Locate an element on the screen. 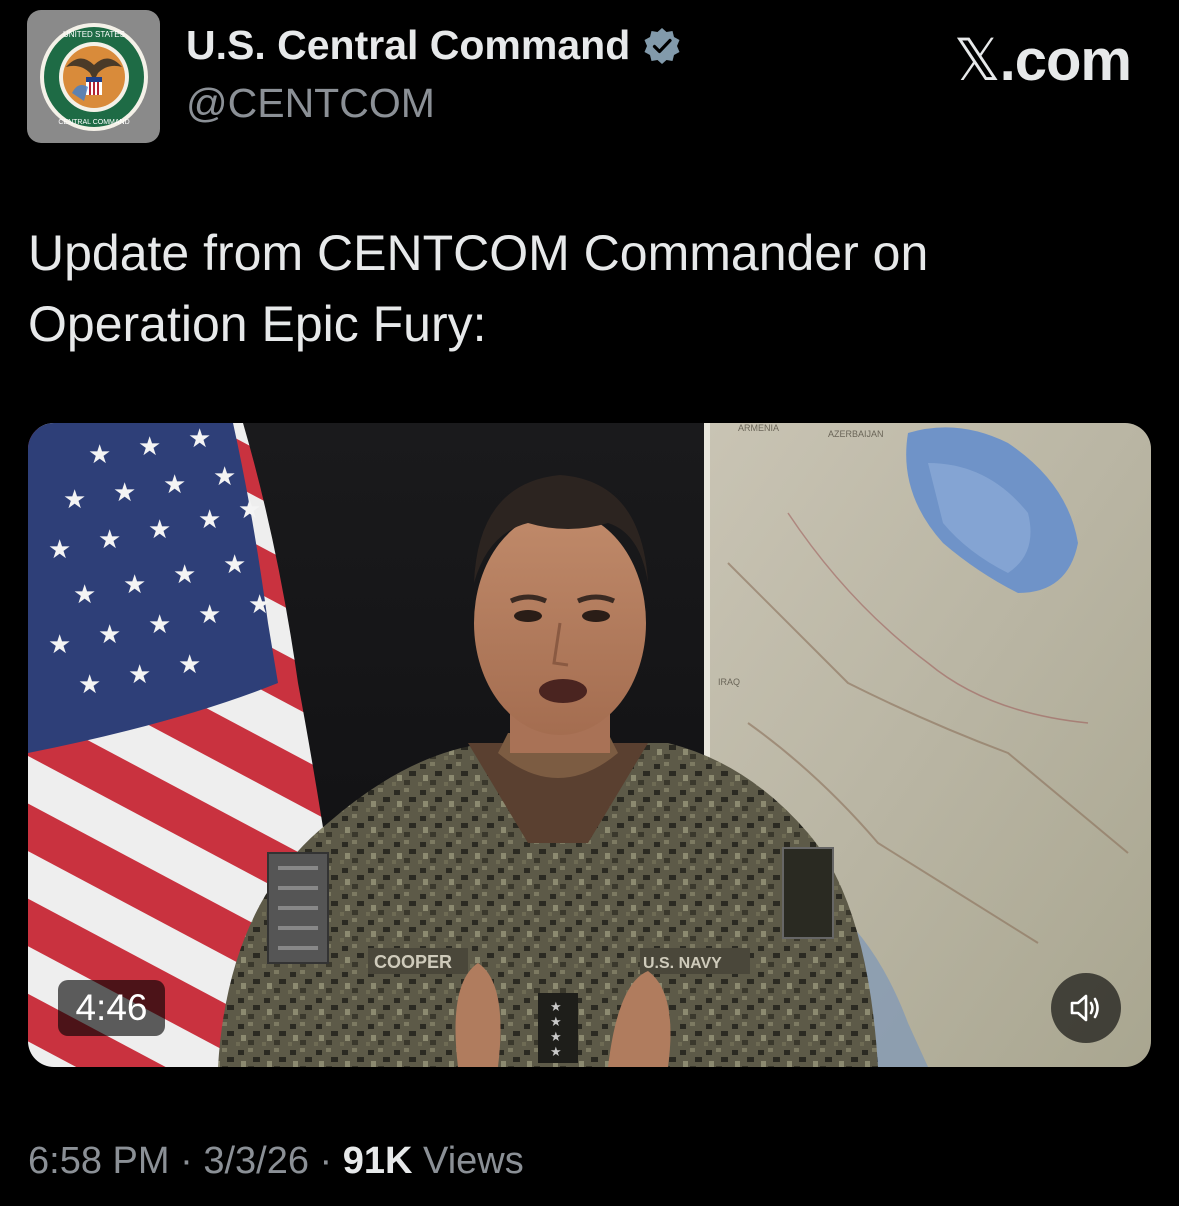  views-count: 91K is located at coordinates (378, 1161).